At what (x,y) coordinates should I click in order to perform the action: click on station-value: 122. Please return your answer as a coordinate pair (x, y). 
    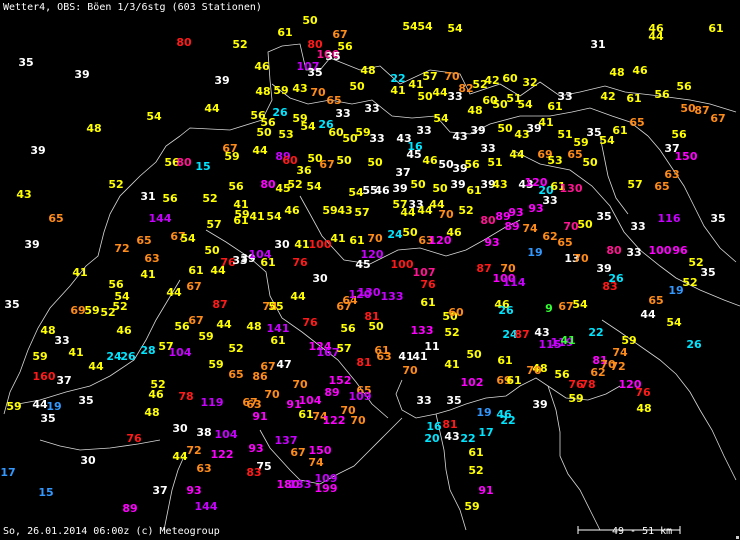
    Looking at the image, I should click on (222, 454).